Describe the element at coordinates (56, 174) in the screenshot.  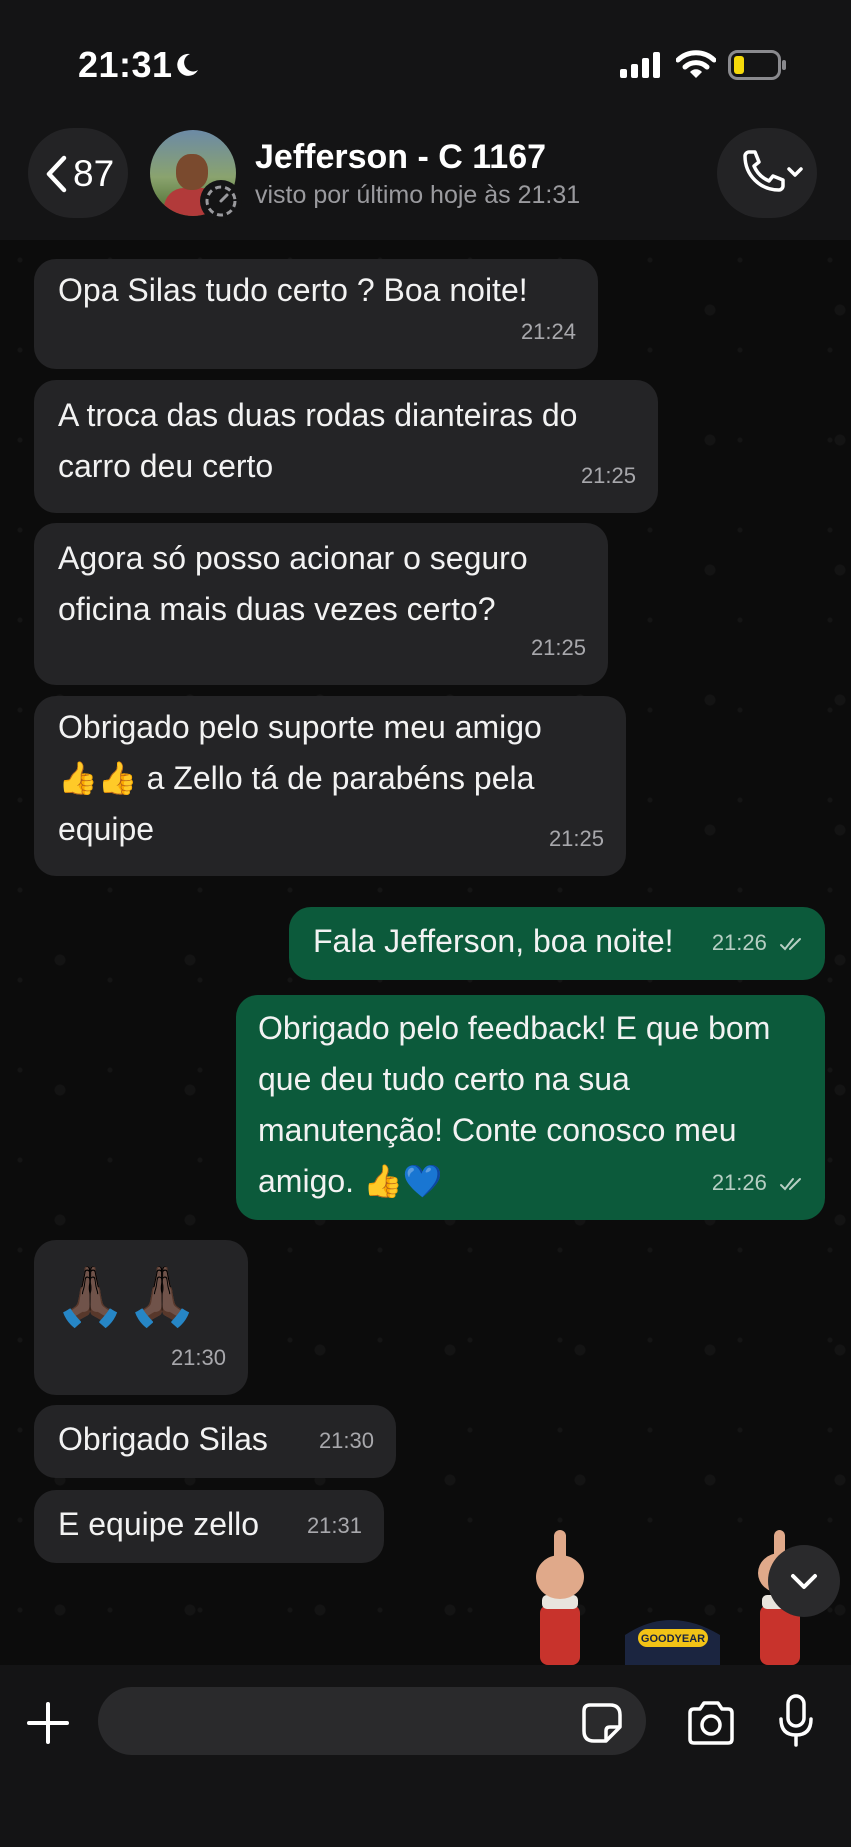
I see `chevron-left-icon` at that location.